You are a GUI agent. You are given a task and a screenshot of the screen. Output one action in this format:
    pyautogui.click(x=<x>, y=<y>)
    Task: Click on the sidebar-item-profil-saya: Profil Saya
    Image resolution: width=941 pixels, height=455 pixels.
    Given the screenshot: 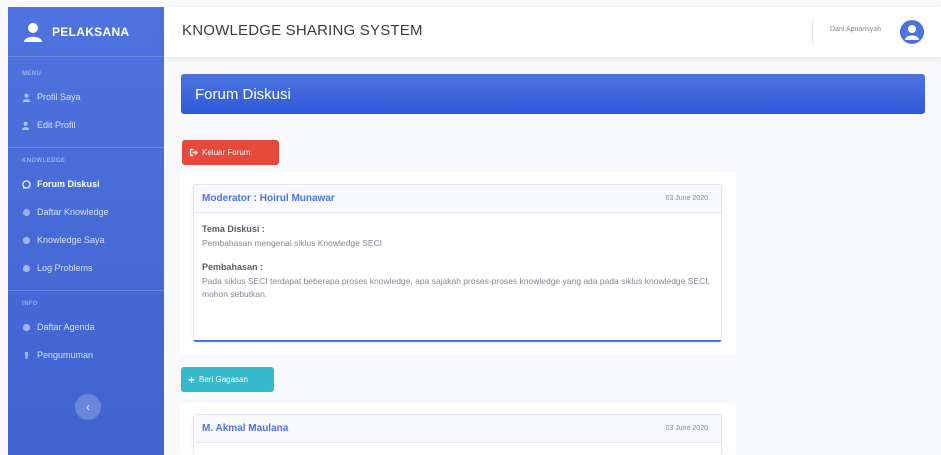 What is the action you would take?
    pyautogui.click(x=86, y=97)
    